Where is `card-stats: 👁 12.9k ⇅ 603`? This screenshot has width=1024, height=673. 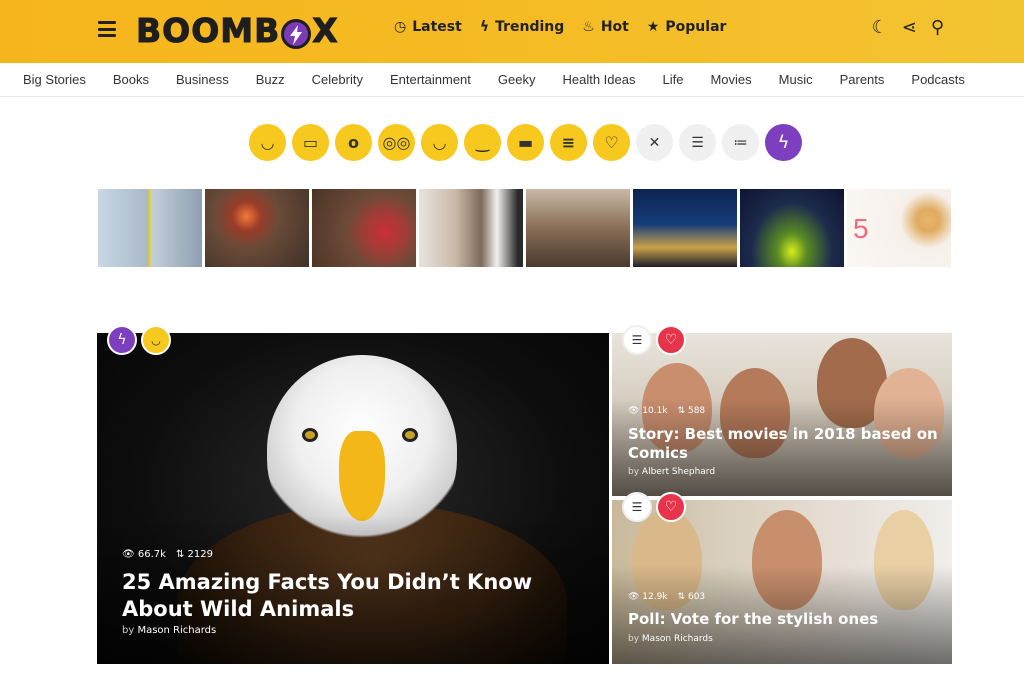
card-stats: 👁 12.9k ⇅ 603 is located at coordinates (666, 597).